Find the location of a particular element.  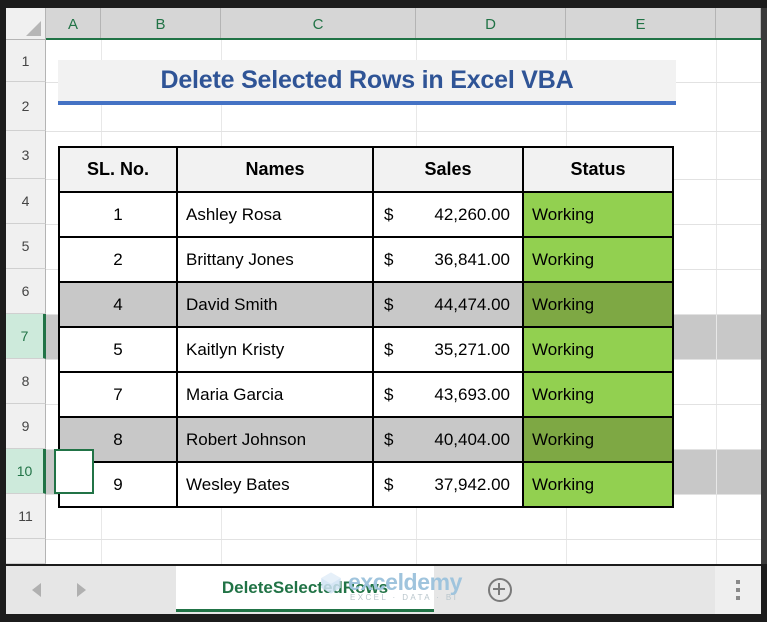

plus-vertical-bar is located at coordinates (499, 589).